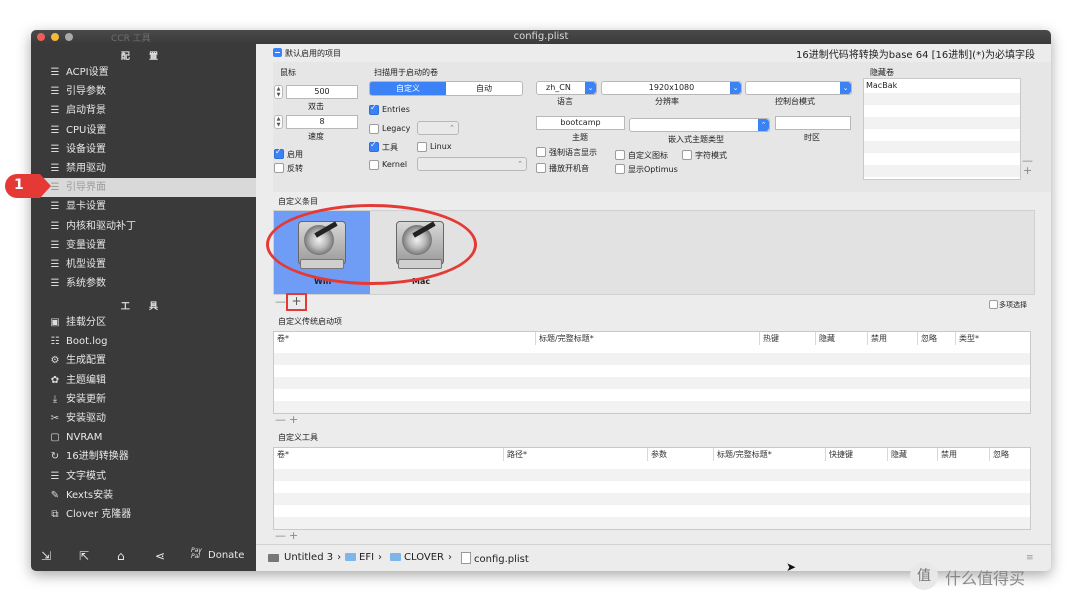 Image resolution: width=1080 pixels, height=601 pixels. What do you see at coordinates (438, 128) in the screenshot?
I see `legacy-select: ⌃` at bounding box center [438, 128].